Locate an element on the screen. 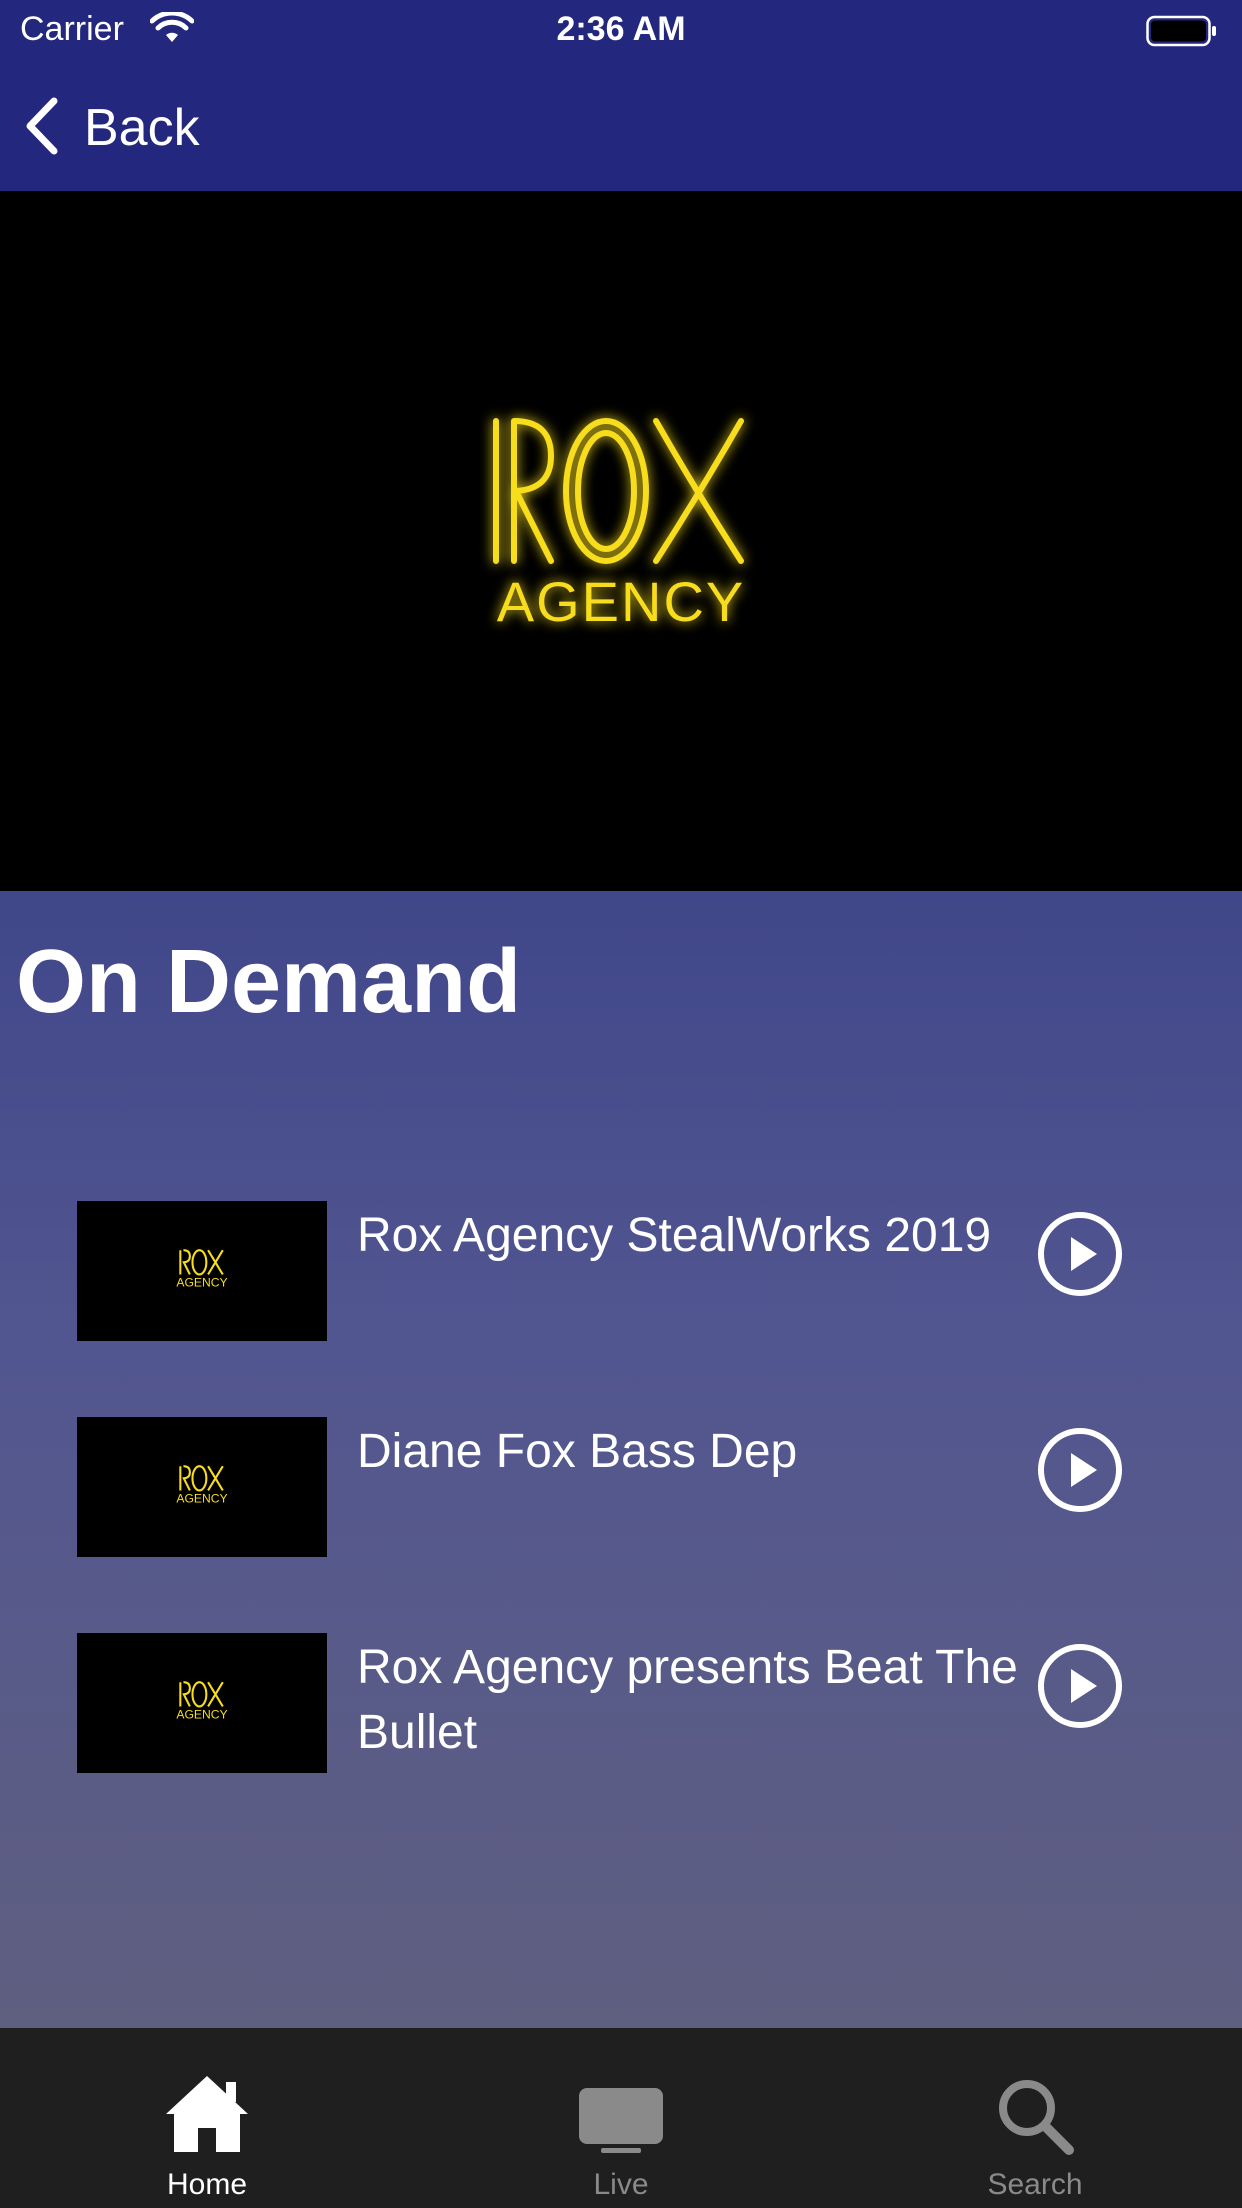 Image resolution: width=1242 pixels, height=2208 pixels. video-title: Diane Fox Bass Dep is located at coordinates (577, 1451).